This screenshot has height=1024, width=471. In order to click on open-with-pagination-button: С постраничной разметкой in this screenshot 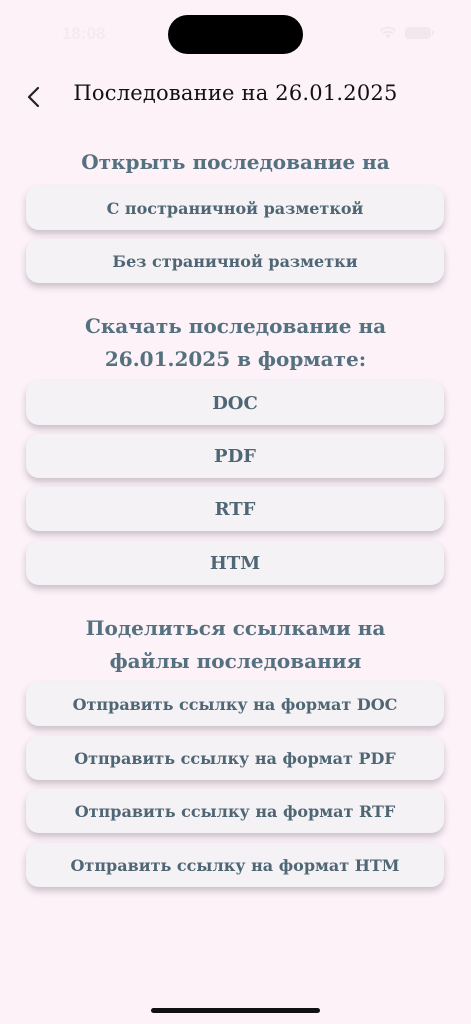, I will do `click(235, 208)`.